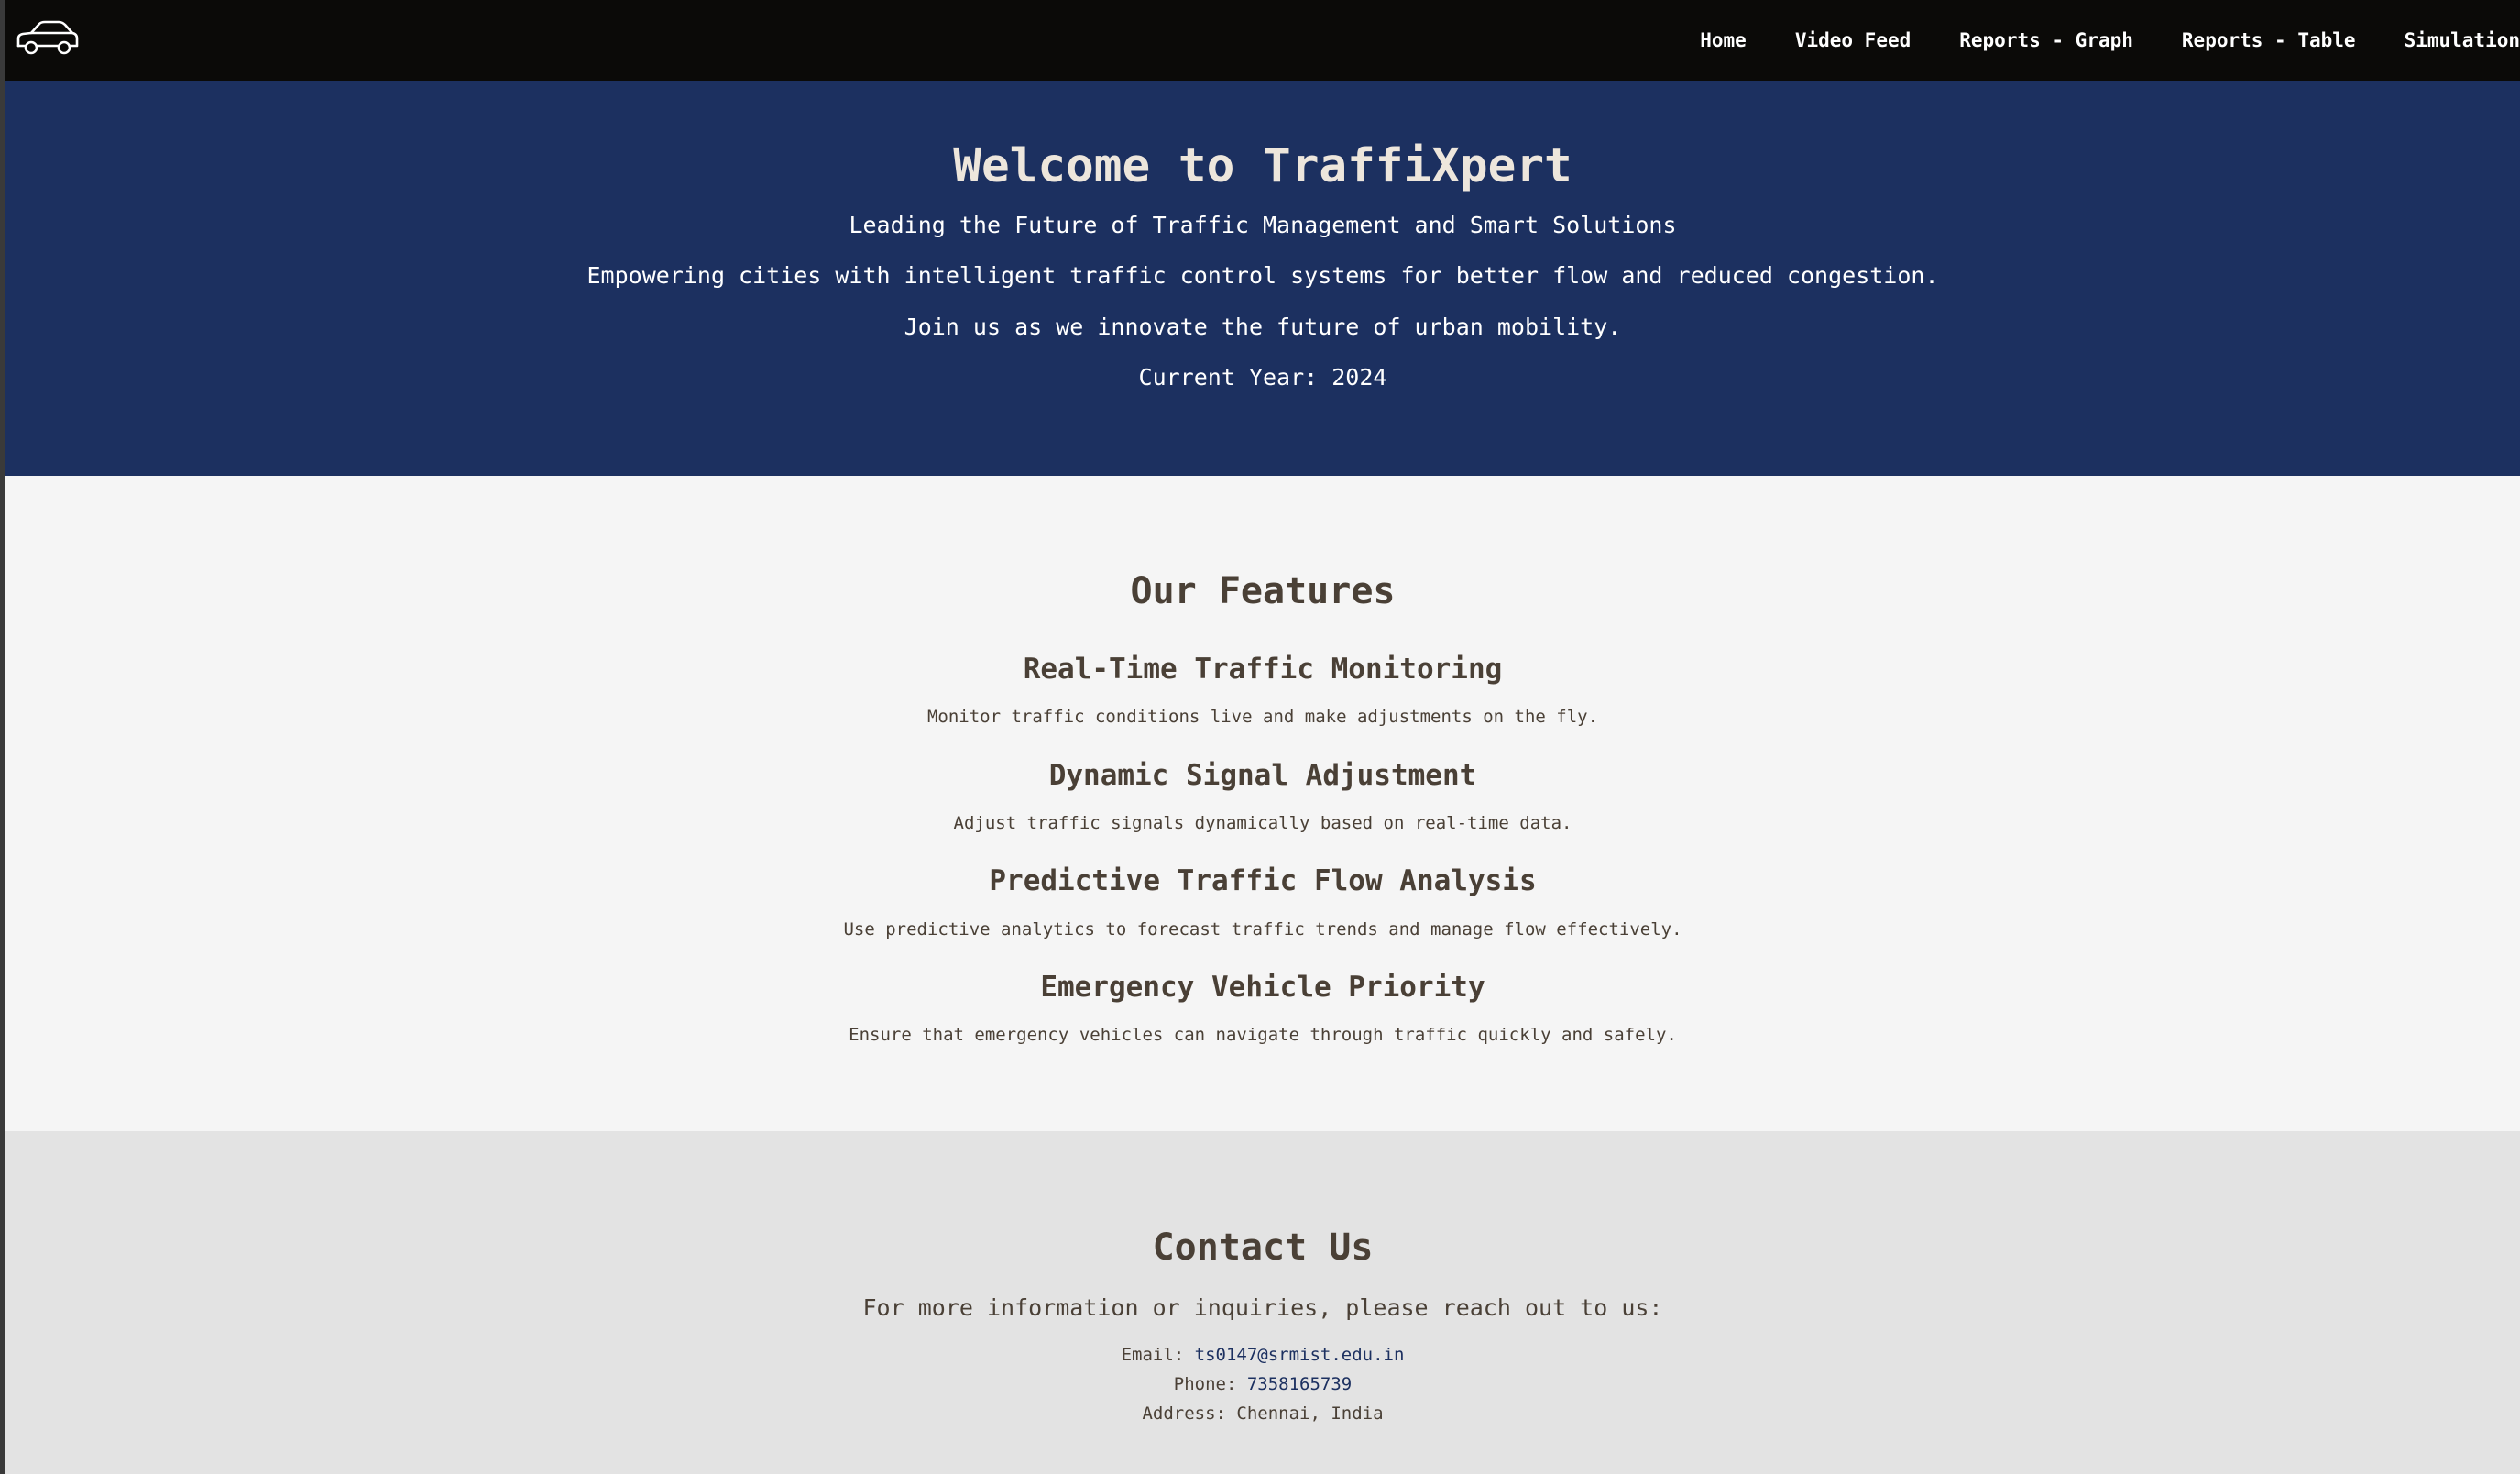 The height and width of the screenshot is (1474, 2520). I want to click on car-icon, so click(48, 38).